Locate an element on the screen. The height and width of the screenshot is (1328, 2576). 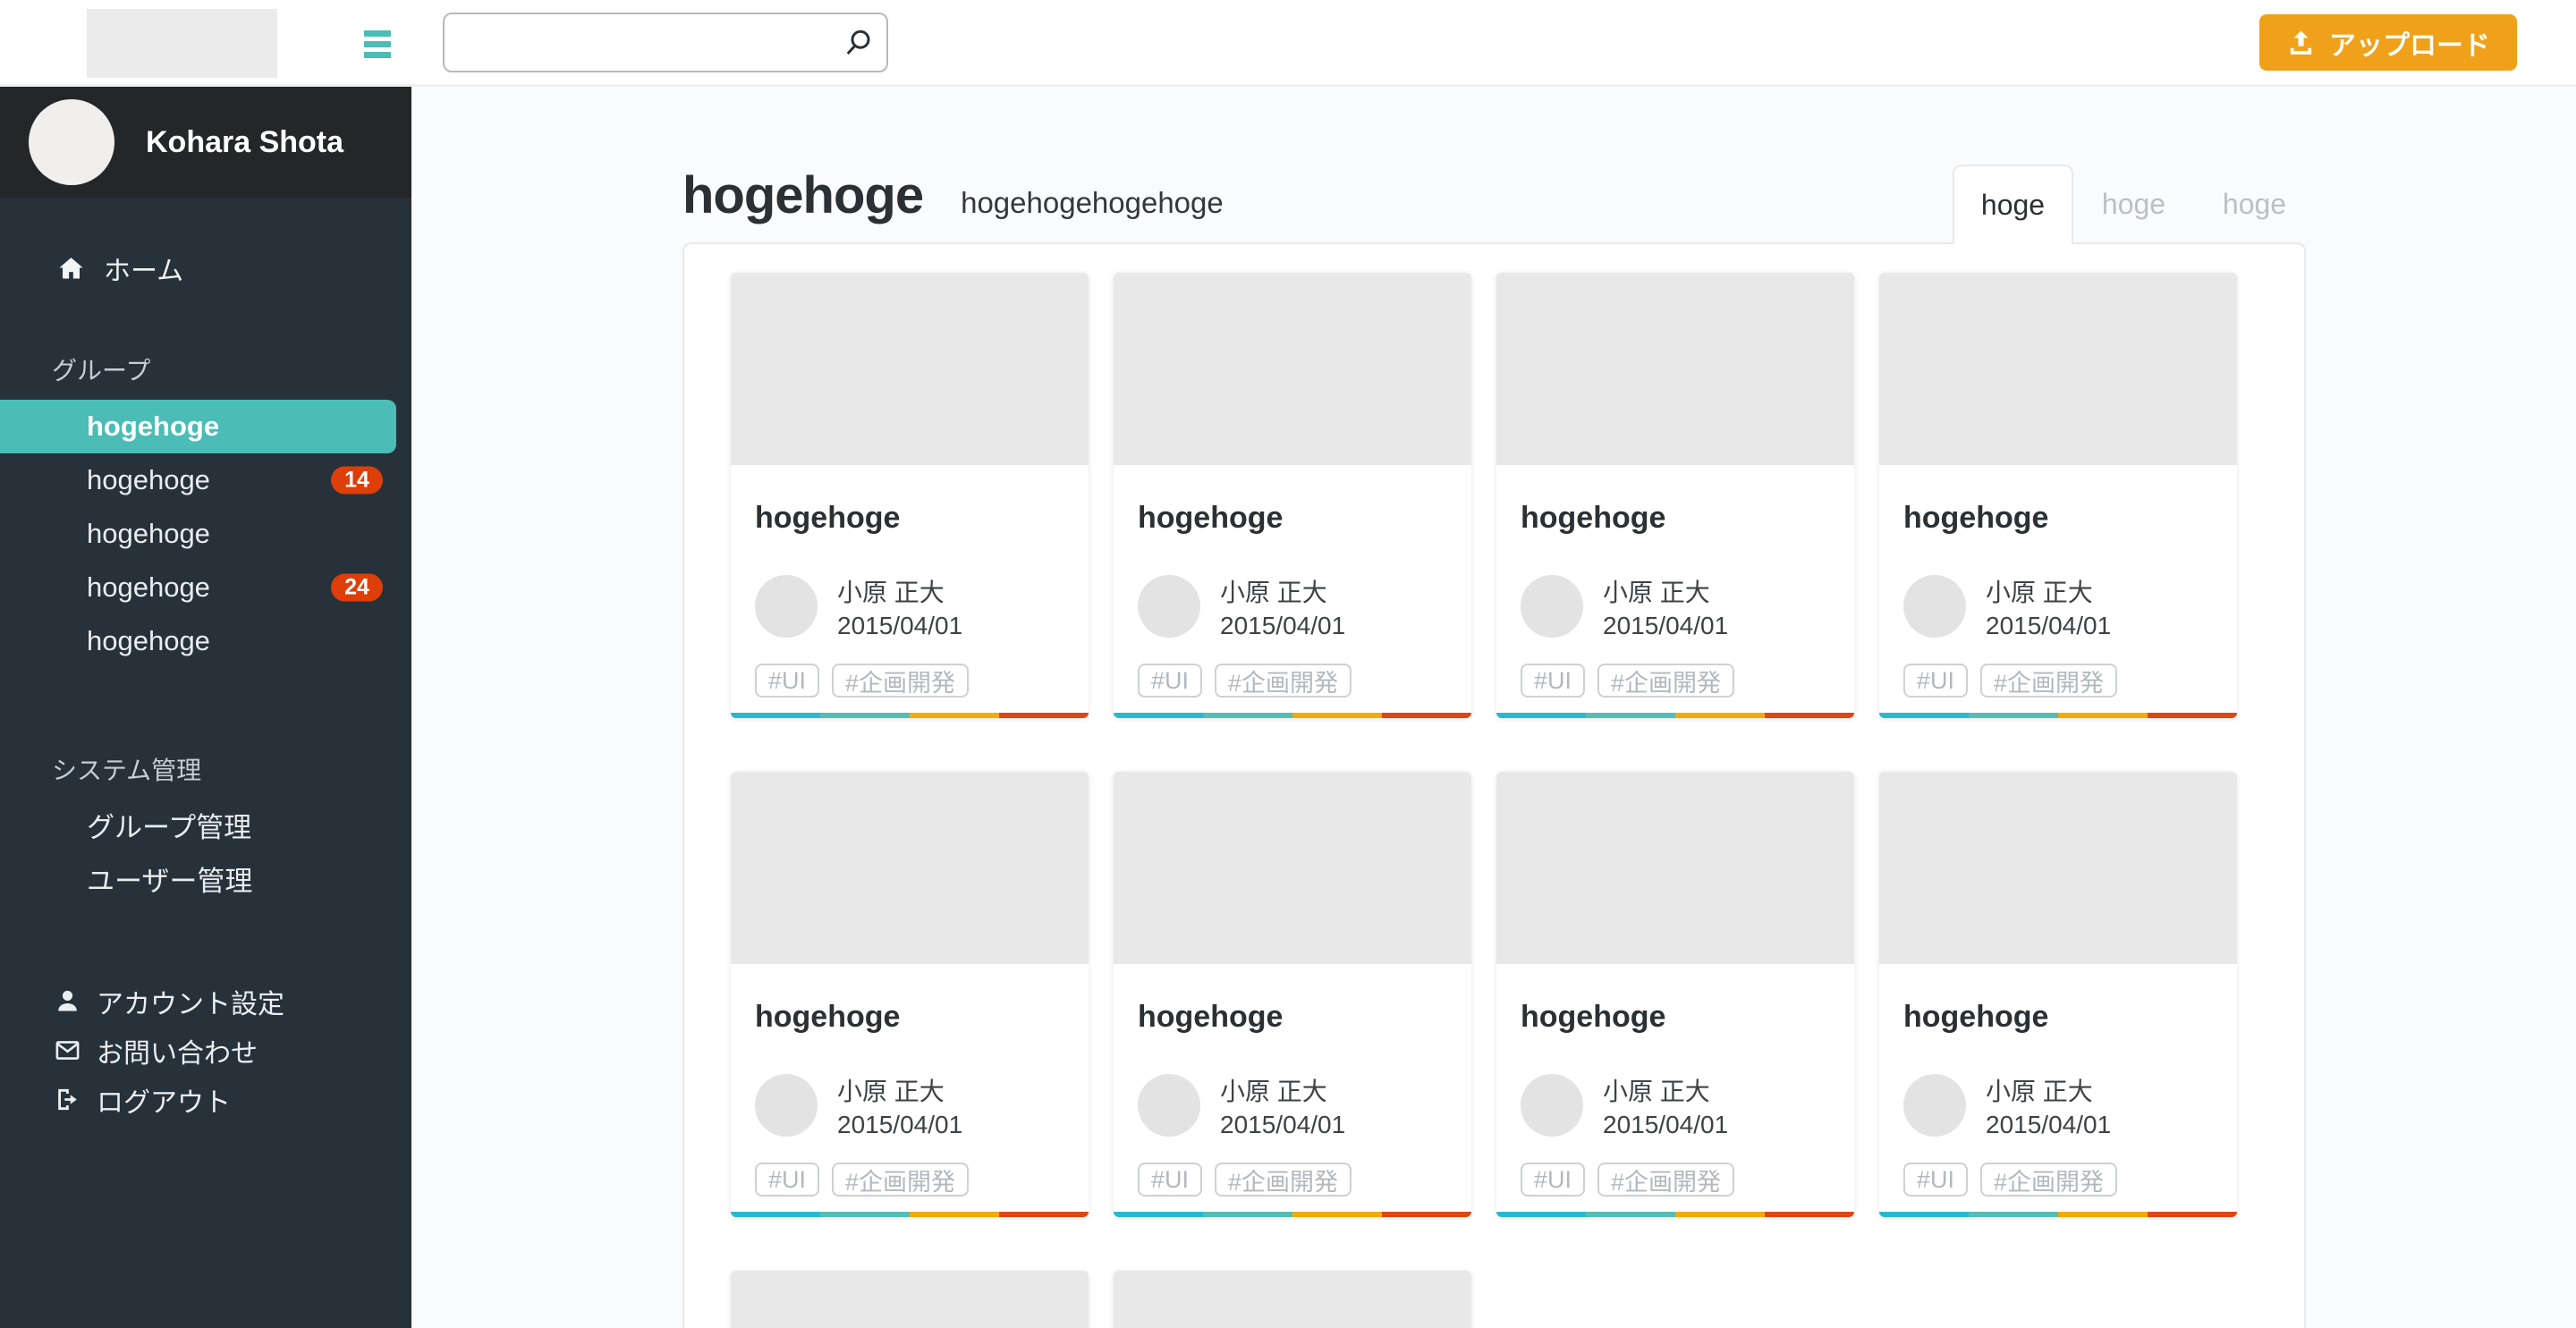
upload-button: アップロード is located at coordinates (2388, 42).